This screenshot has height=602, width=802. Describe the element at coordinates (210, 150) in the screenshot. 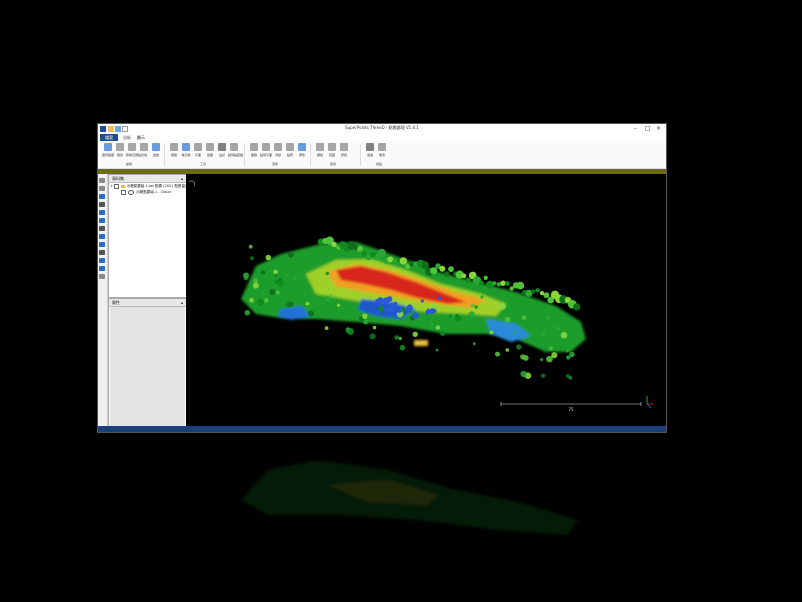

I see `ribbon-button: 剖面` at that location.